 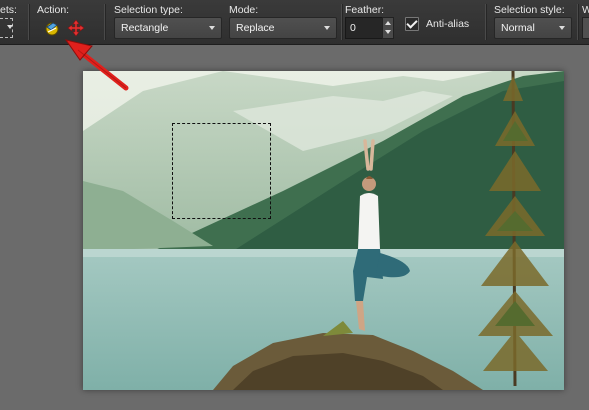 What do you see at coordinates (388, 23) in the screenshot?
I see `spin-up-icon` at bounding box center [388, 23].